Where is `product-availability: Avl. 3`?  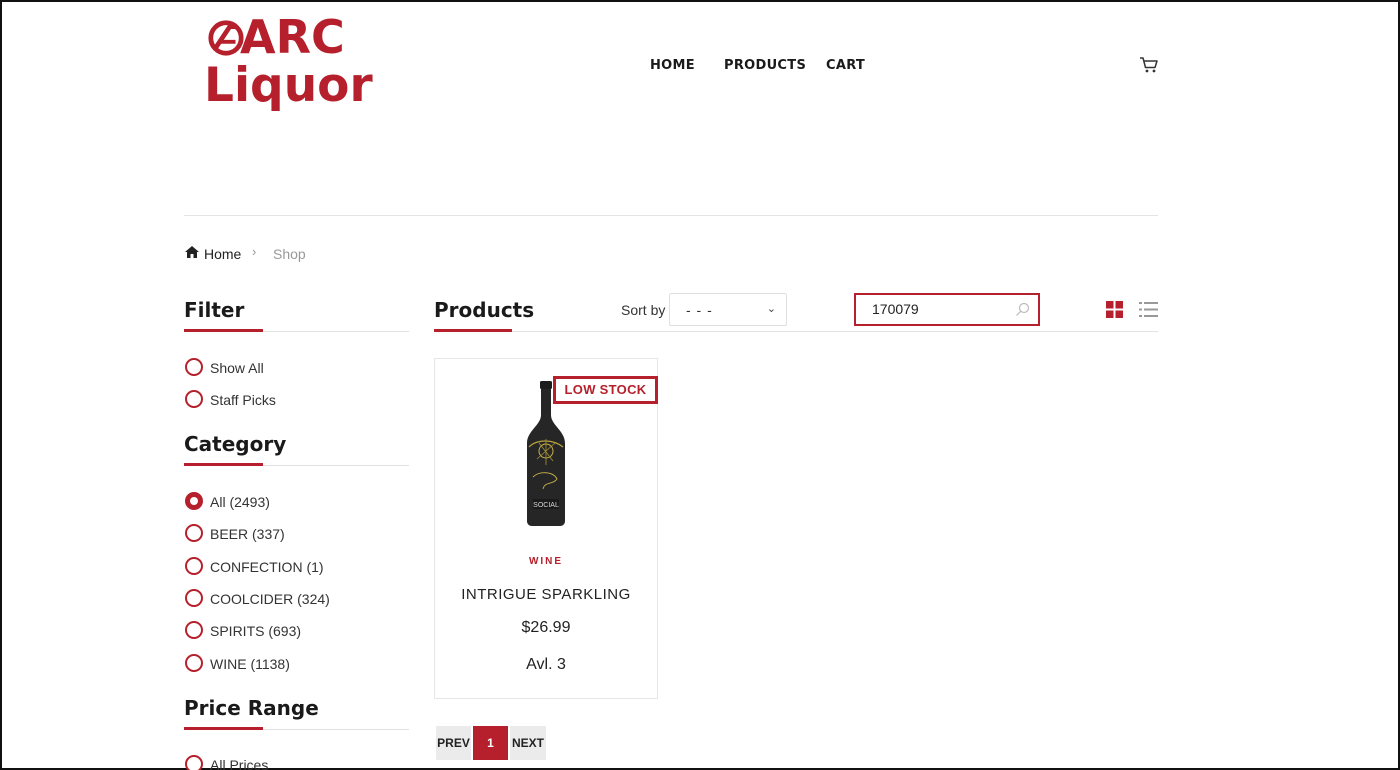
product-availability: Avl. 3 is located at coordinates (546, 664).